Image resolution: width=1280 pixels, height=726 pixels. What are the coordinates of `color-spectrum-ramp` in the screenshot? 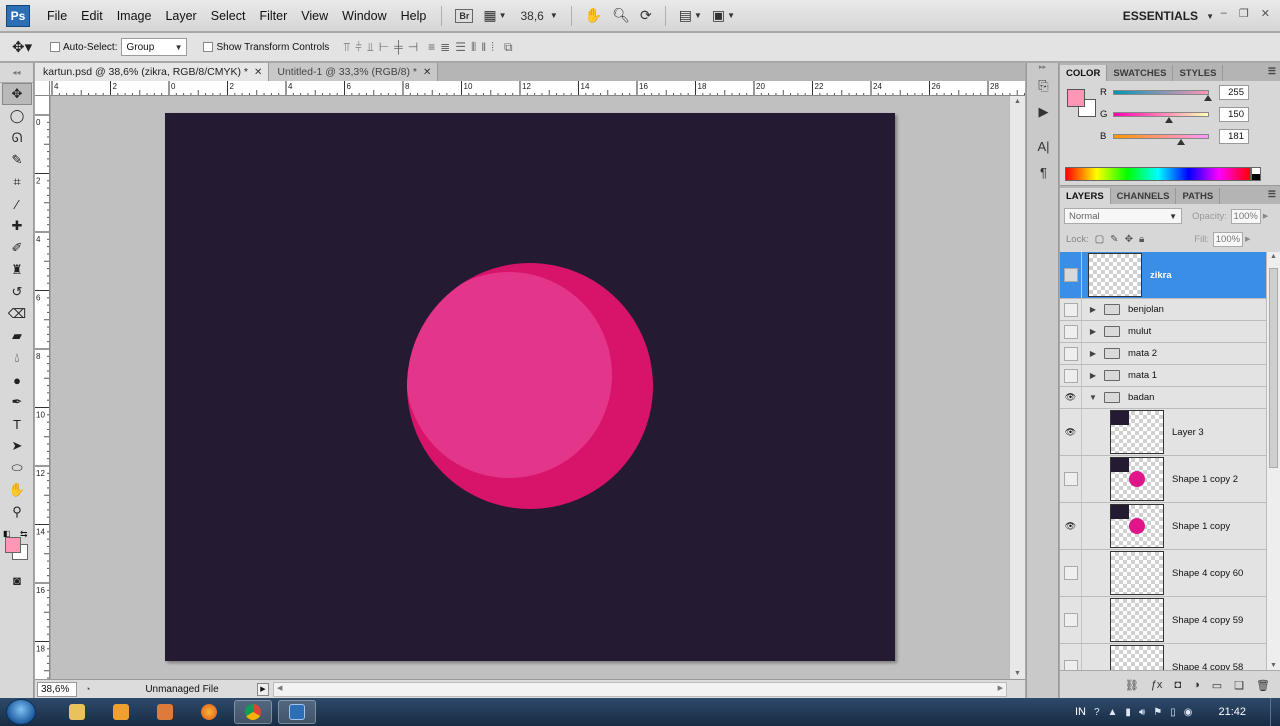 It's located at (1158, 174).